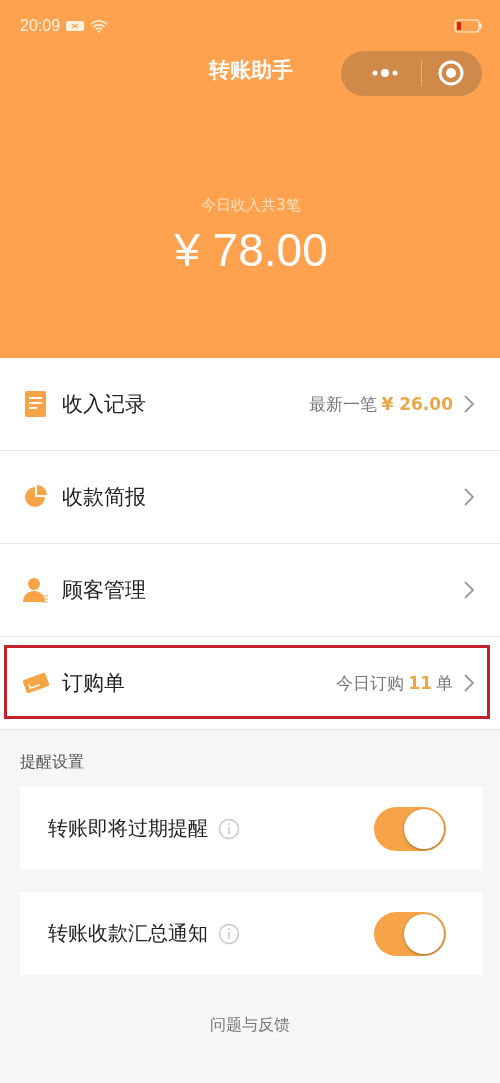 This screenshot has height=1083, width=500. What do you see at coordinates (343, 404) in the screenshot?
I see `menu-detail: 最新一笔` at bounding box center [343, 404].